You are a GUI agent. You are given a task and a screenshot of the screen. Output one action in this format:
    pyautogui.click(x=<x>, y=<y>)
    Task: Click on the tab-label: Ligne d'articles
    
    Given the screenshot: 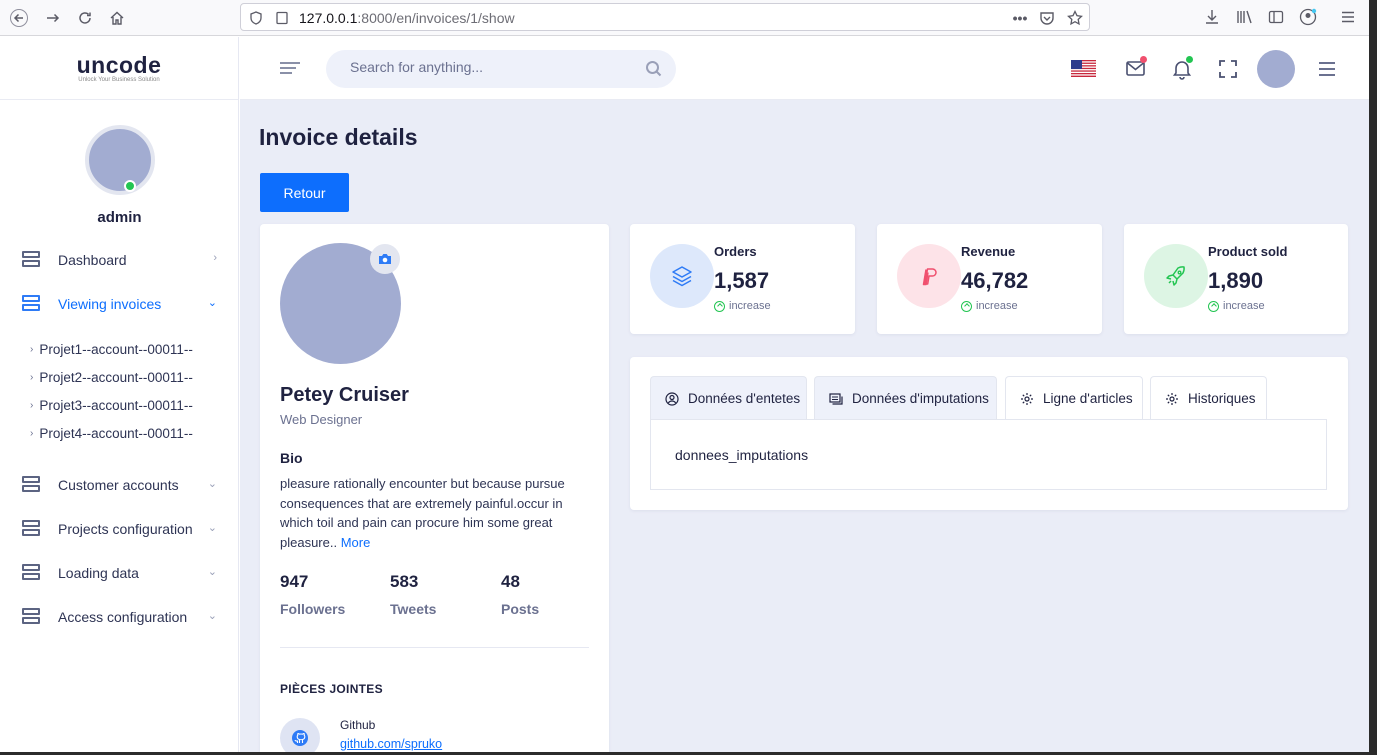 What is the action you would take?
    pyautogui.click(x=1088, y=398)
    